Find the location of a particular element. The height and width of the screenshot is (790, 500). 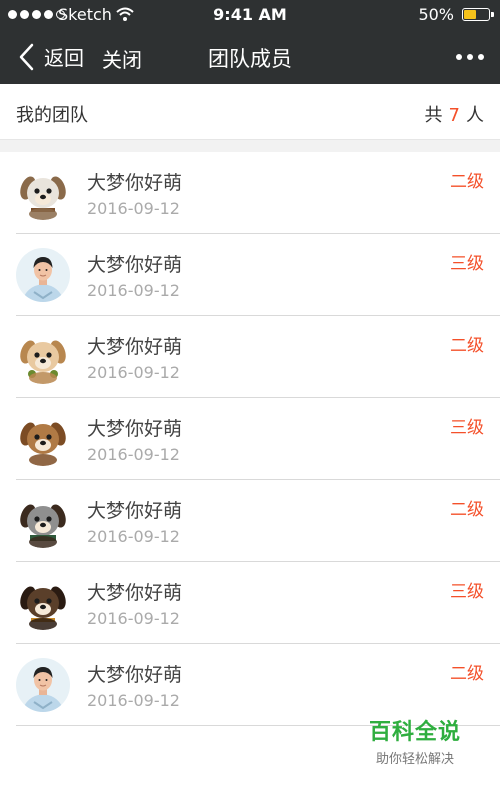

battery-percent: 50% is located at coordinates (436, 14).